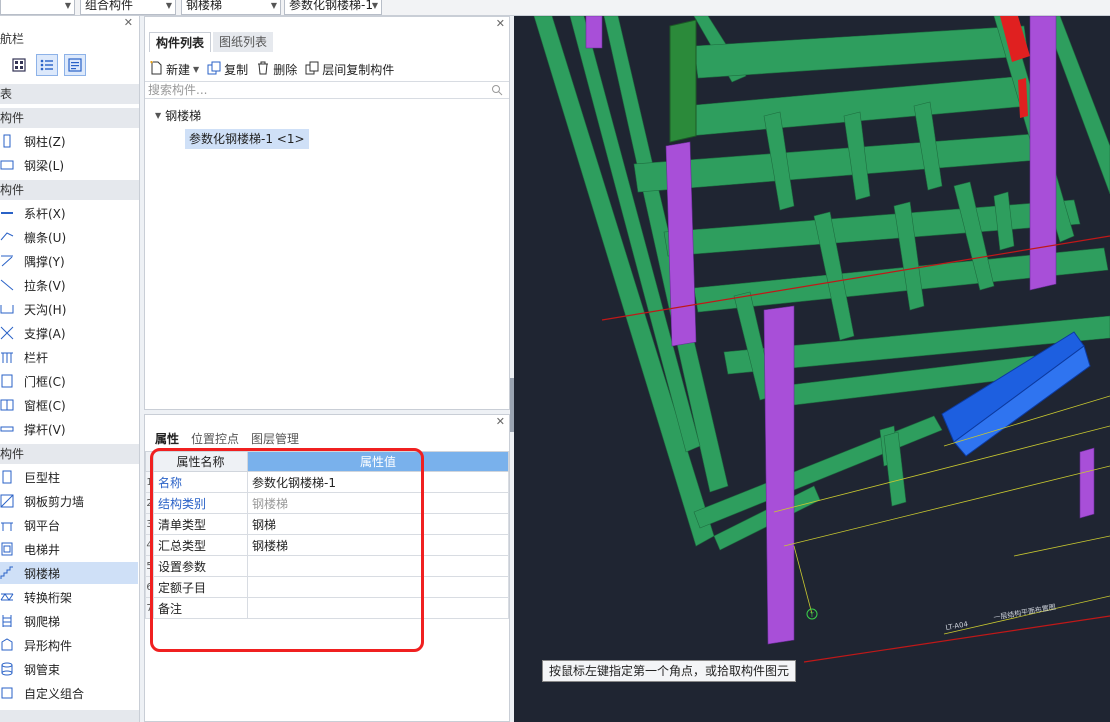 This screenshot has width=1110, height=722. Describe the element at coordinates (69, 141) in the screenshot. I see `nav-item-steel-column: 钢柱(Z)` at that location.